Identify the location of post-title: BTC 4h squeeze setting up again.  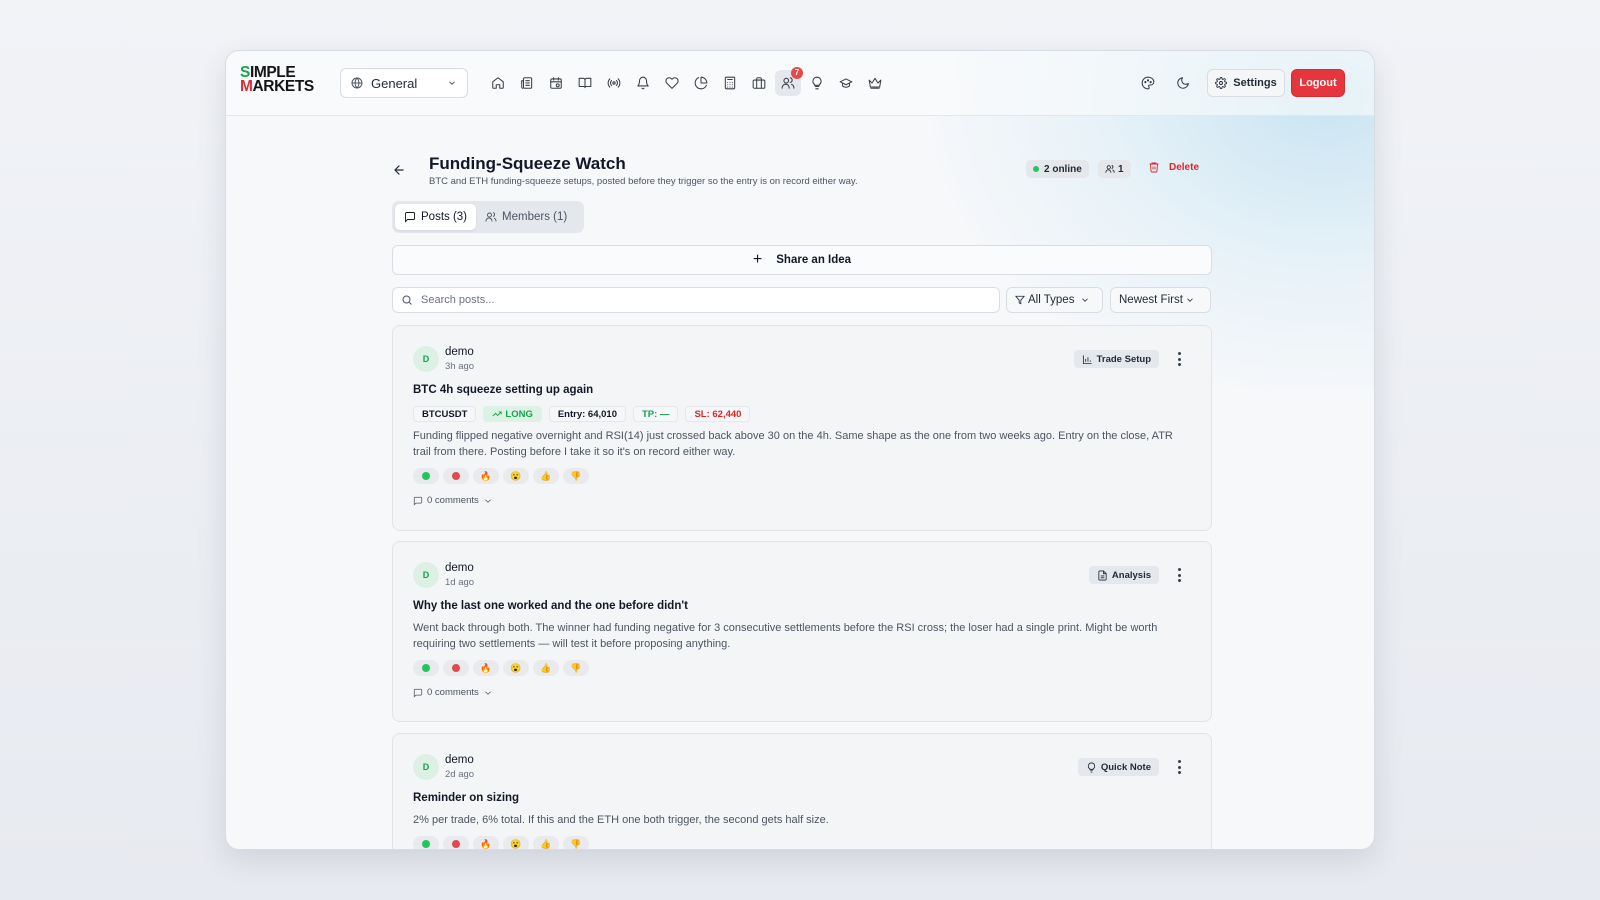
(503, 390).